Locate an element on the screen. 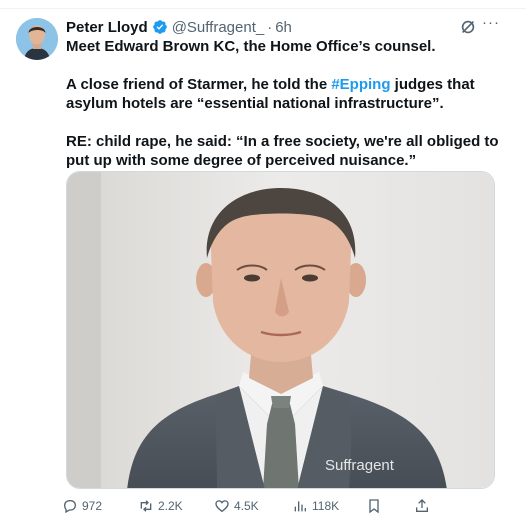 This screenshot has height=524, width=526. views-chart-icon is located at coordinates (300, 506).